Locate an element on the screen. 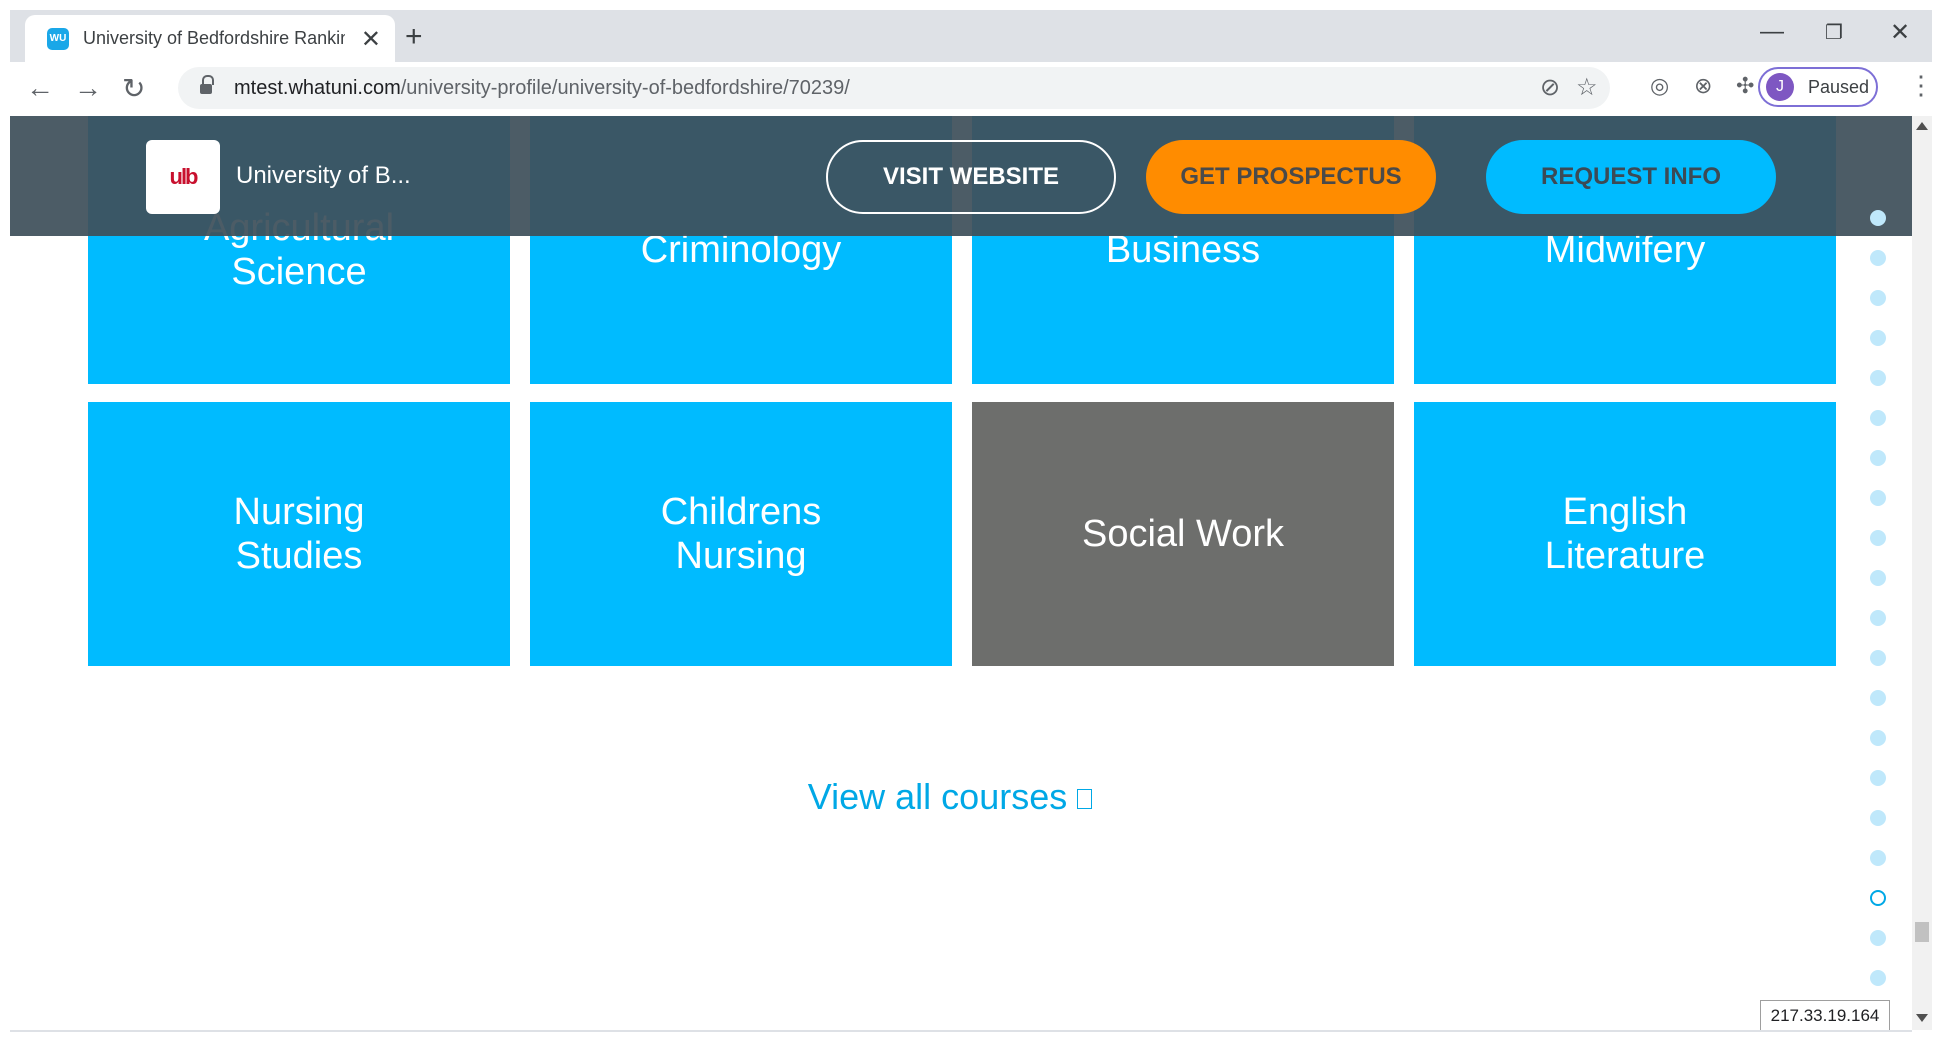 The image size is (1942, 1042). puzzle-icon: ✣ is located at coordinates (1745, 86).